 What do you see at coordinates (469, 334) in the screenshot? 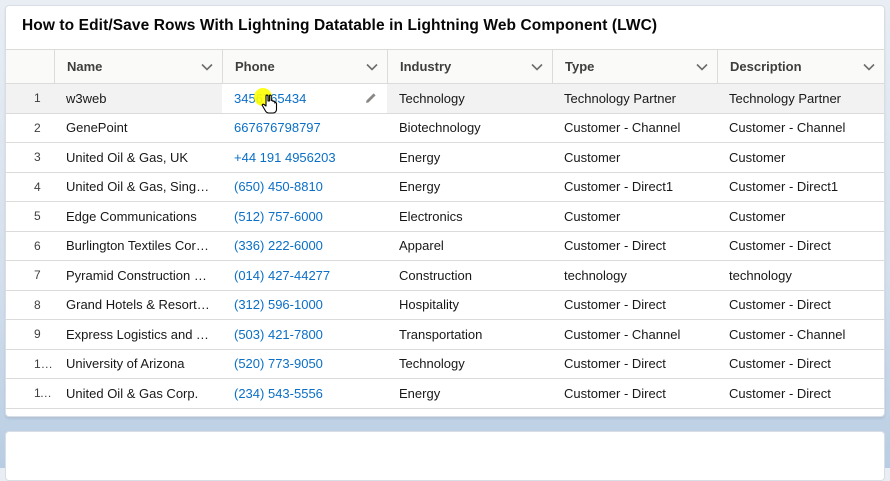
I see `industry-cell: Transportation` at bounding box center [469, 334].